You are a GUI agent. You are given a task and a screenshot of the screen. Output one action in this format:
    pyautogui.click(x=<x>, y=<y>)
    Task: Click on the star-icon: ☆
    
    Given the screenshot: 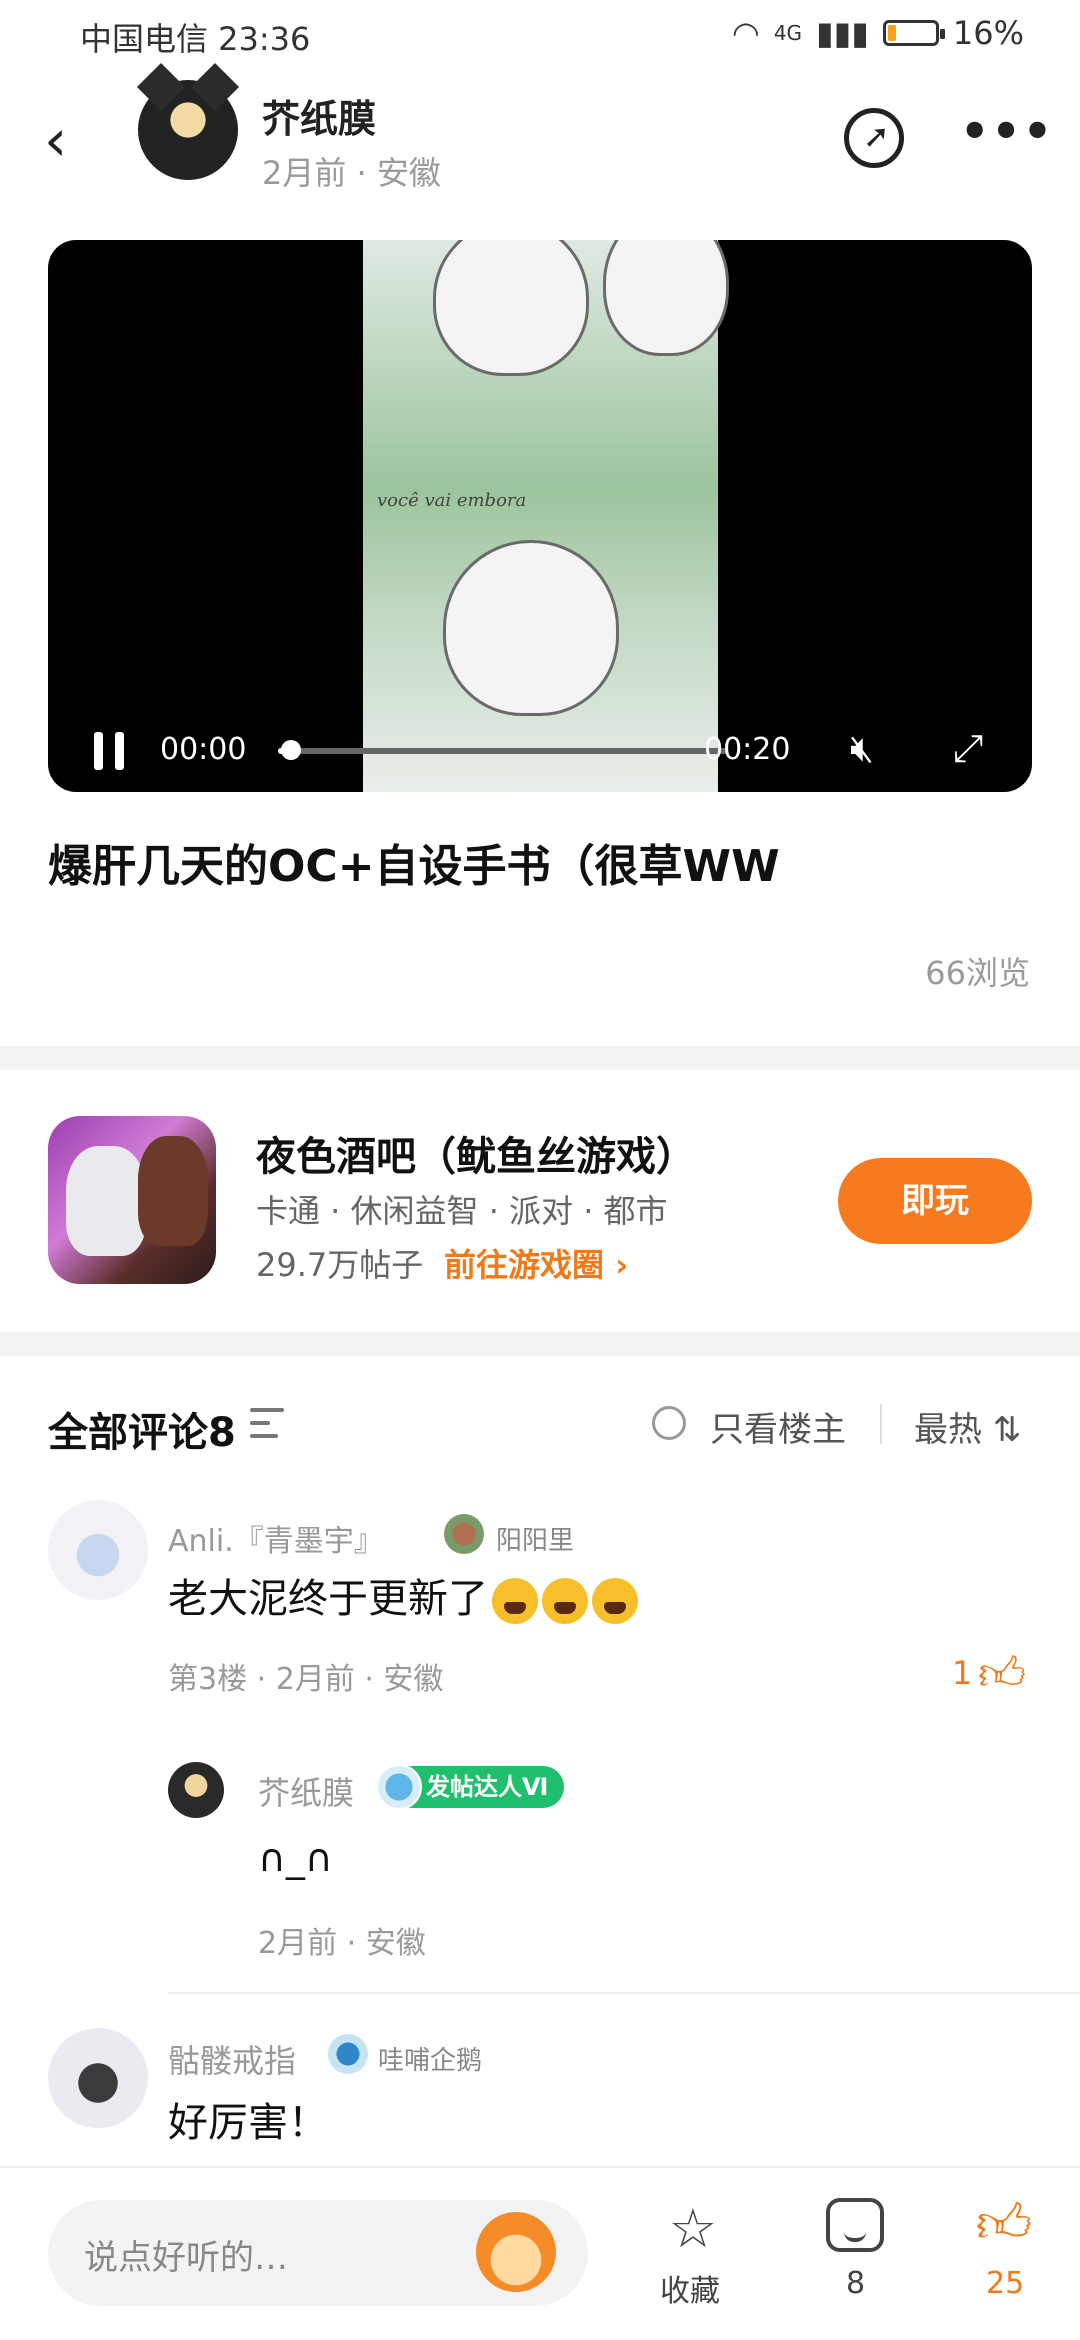 What is the action you would take?
    pyautogui.click(x=693, y=2229)
    